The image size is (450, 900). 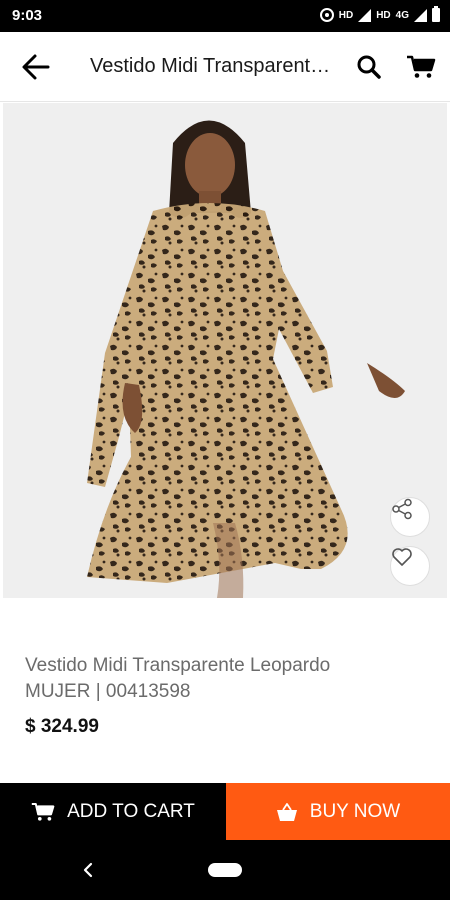 I want to click on nav-home-button, so click(x=225, y=870).